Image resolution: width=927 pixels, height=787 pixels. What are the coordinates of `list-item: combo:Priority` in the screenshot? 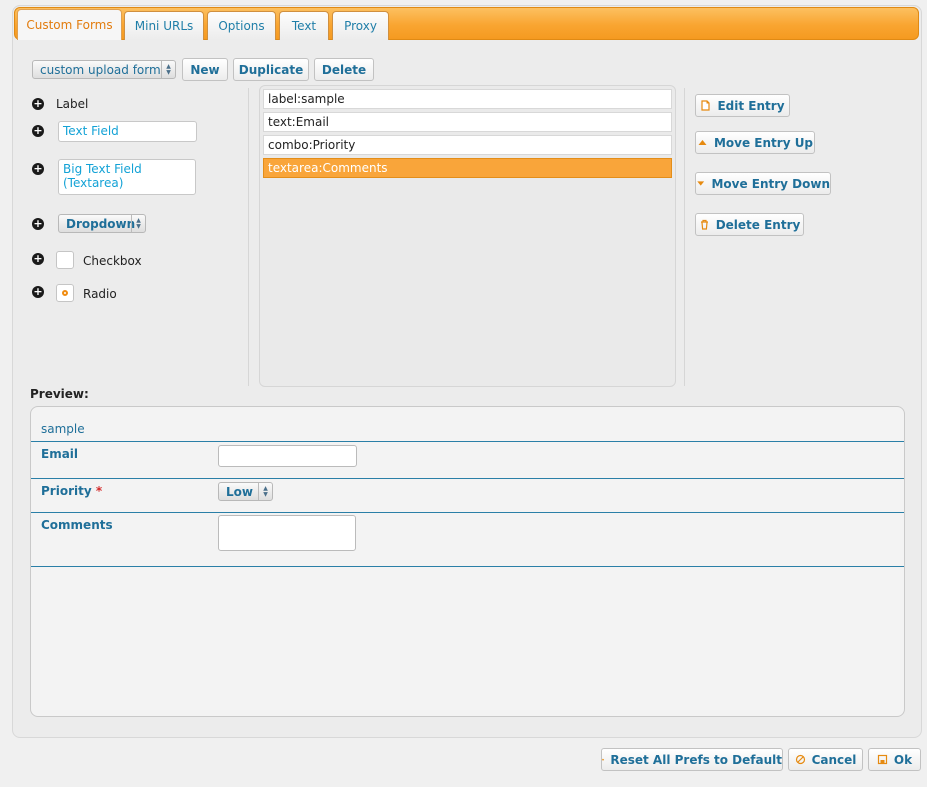 It's located at (467, 145).